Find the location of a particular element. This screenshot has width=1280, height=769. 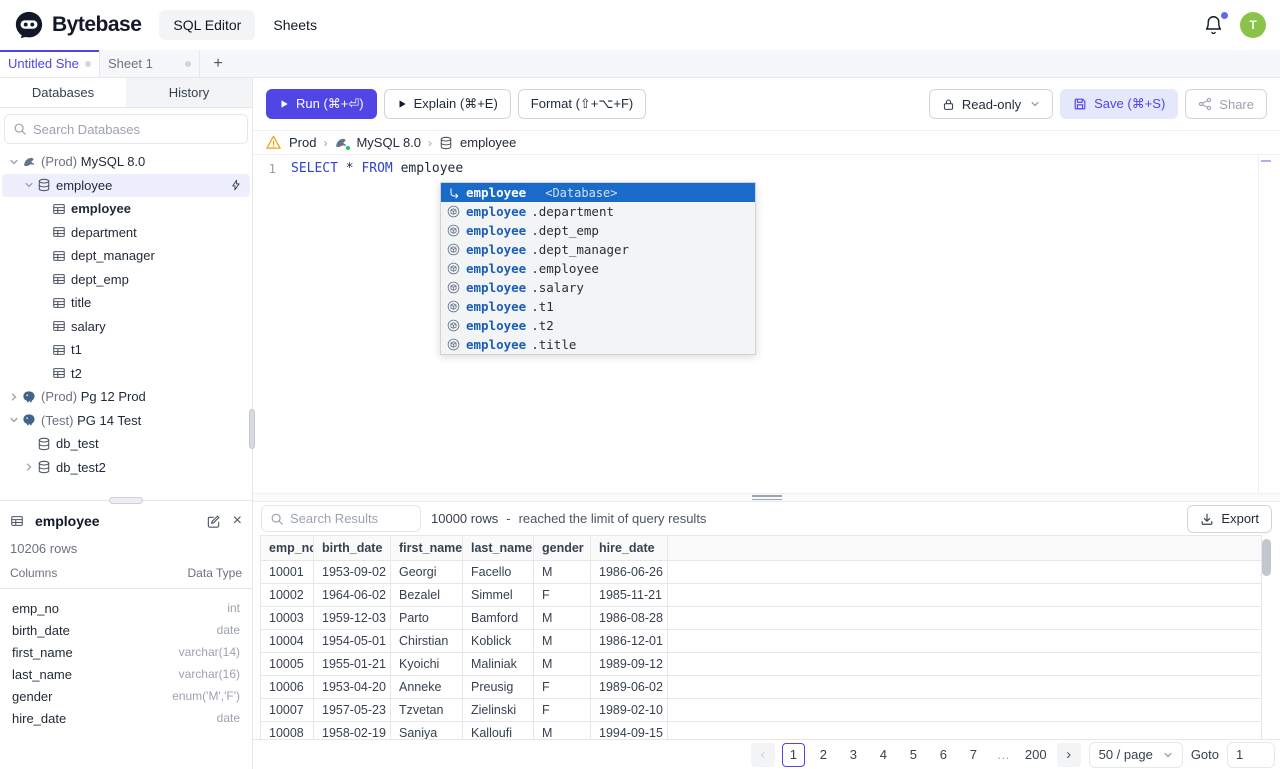

sheet-tab-sheet-1: Sheet 1 is located at coordinates (150, 63).